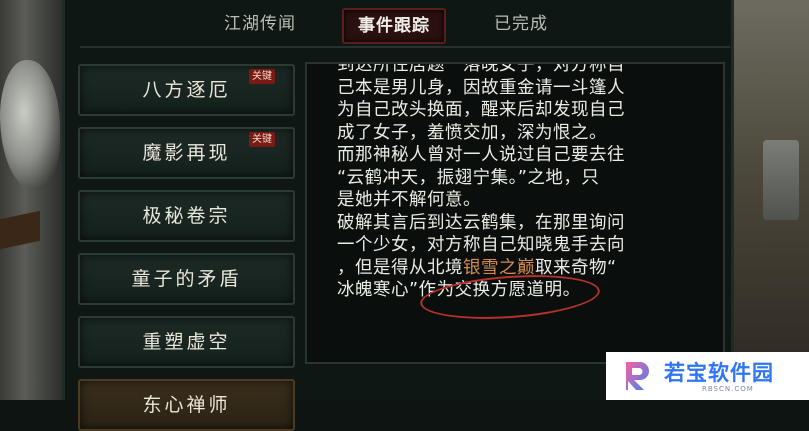 Image resolution: width=809 pixels, height=431 pixels. What do you see at coordinates (637, 376) in the screenshot?
I see `watermark-logo-icon` at bounding box center [637, 376].